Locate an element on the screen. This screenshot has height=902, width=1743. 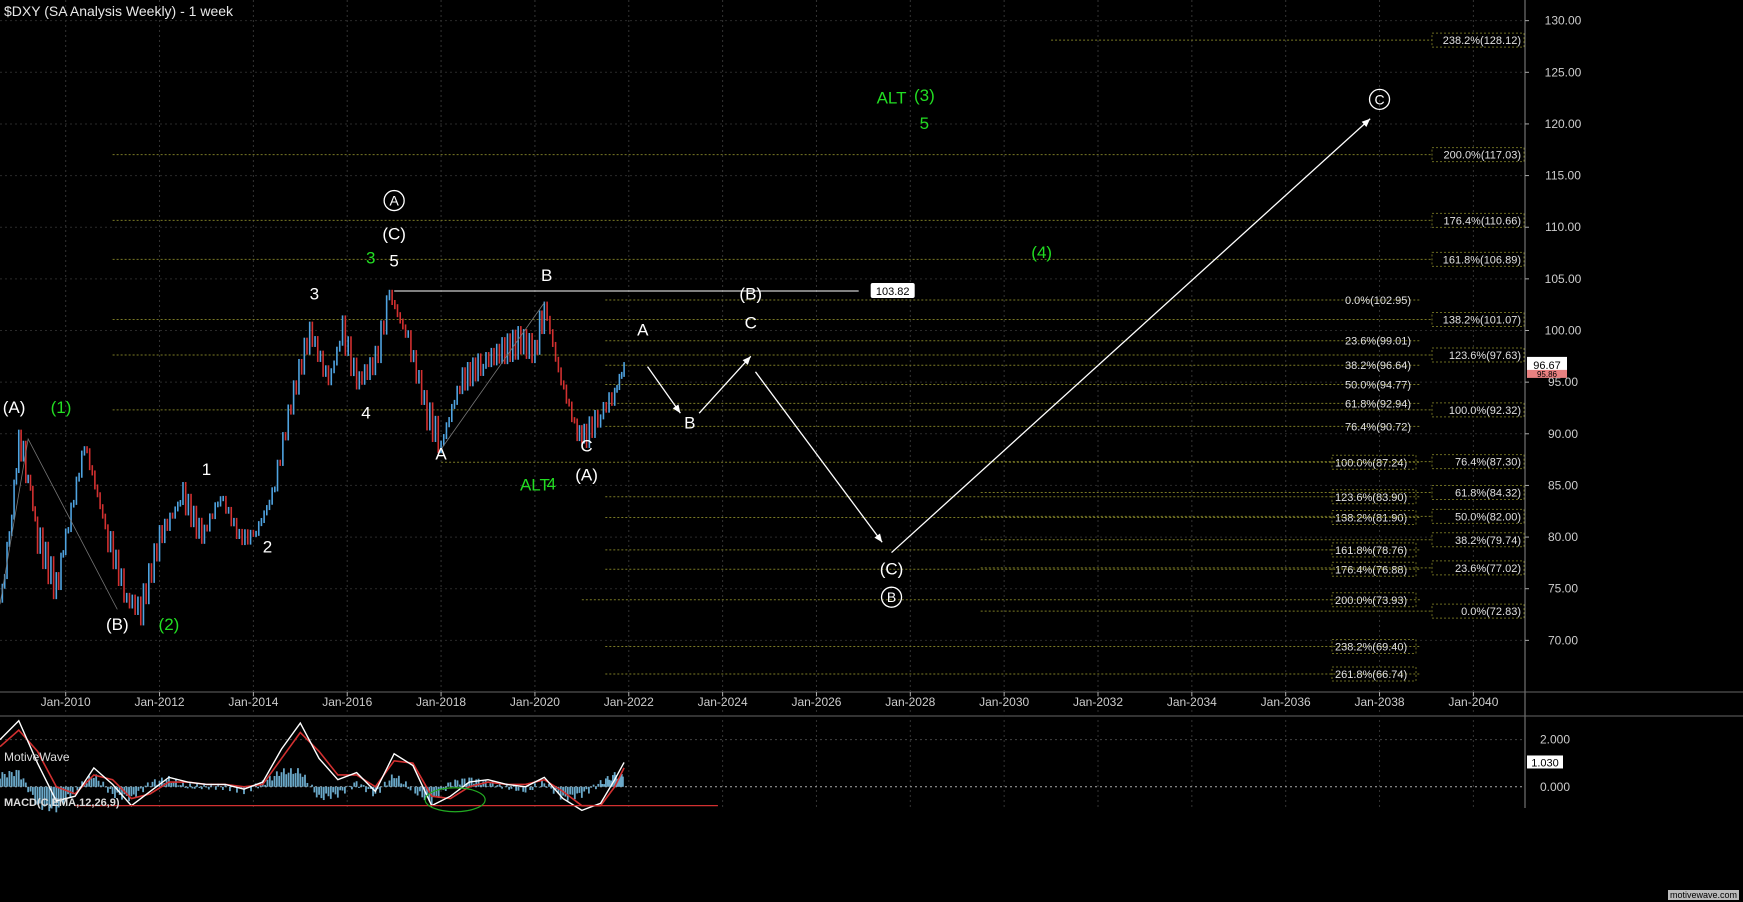
x-tick-label: Jan-2036 is located at coordinates (1286, 702).